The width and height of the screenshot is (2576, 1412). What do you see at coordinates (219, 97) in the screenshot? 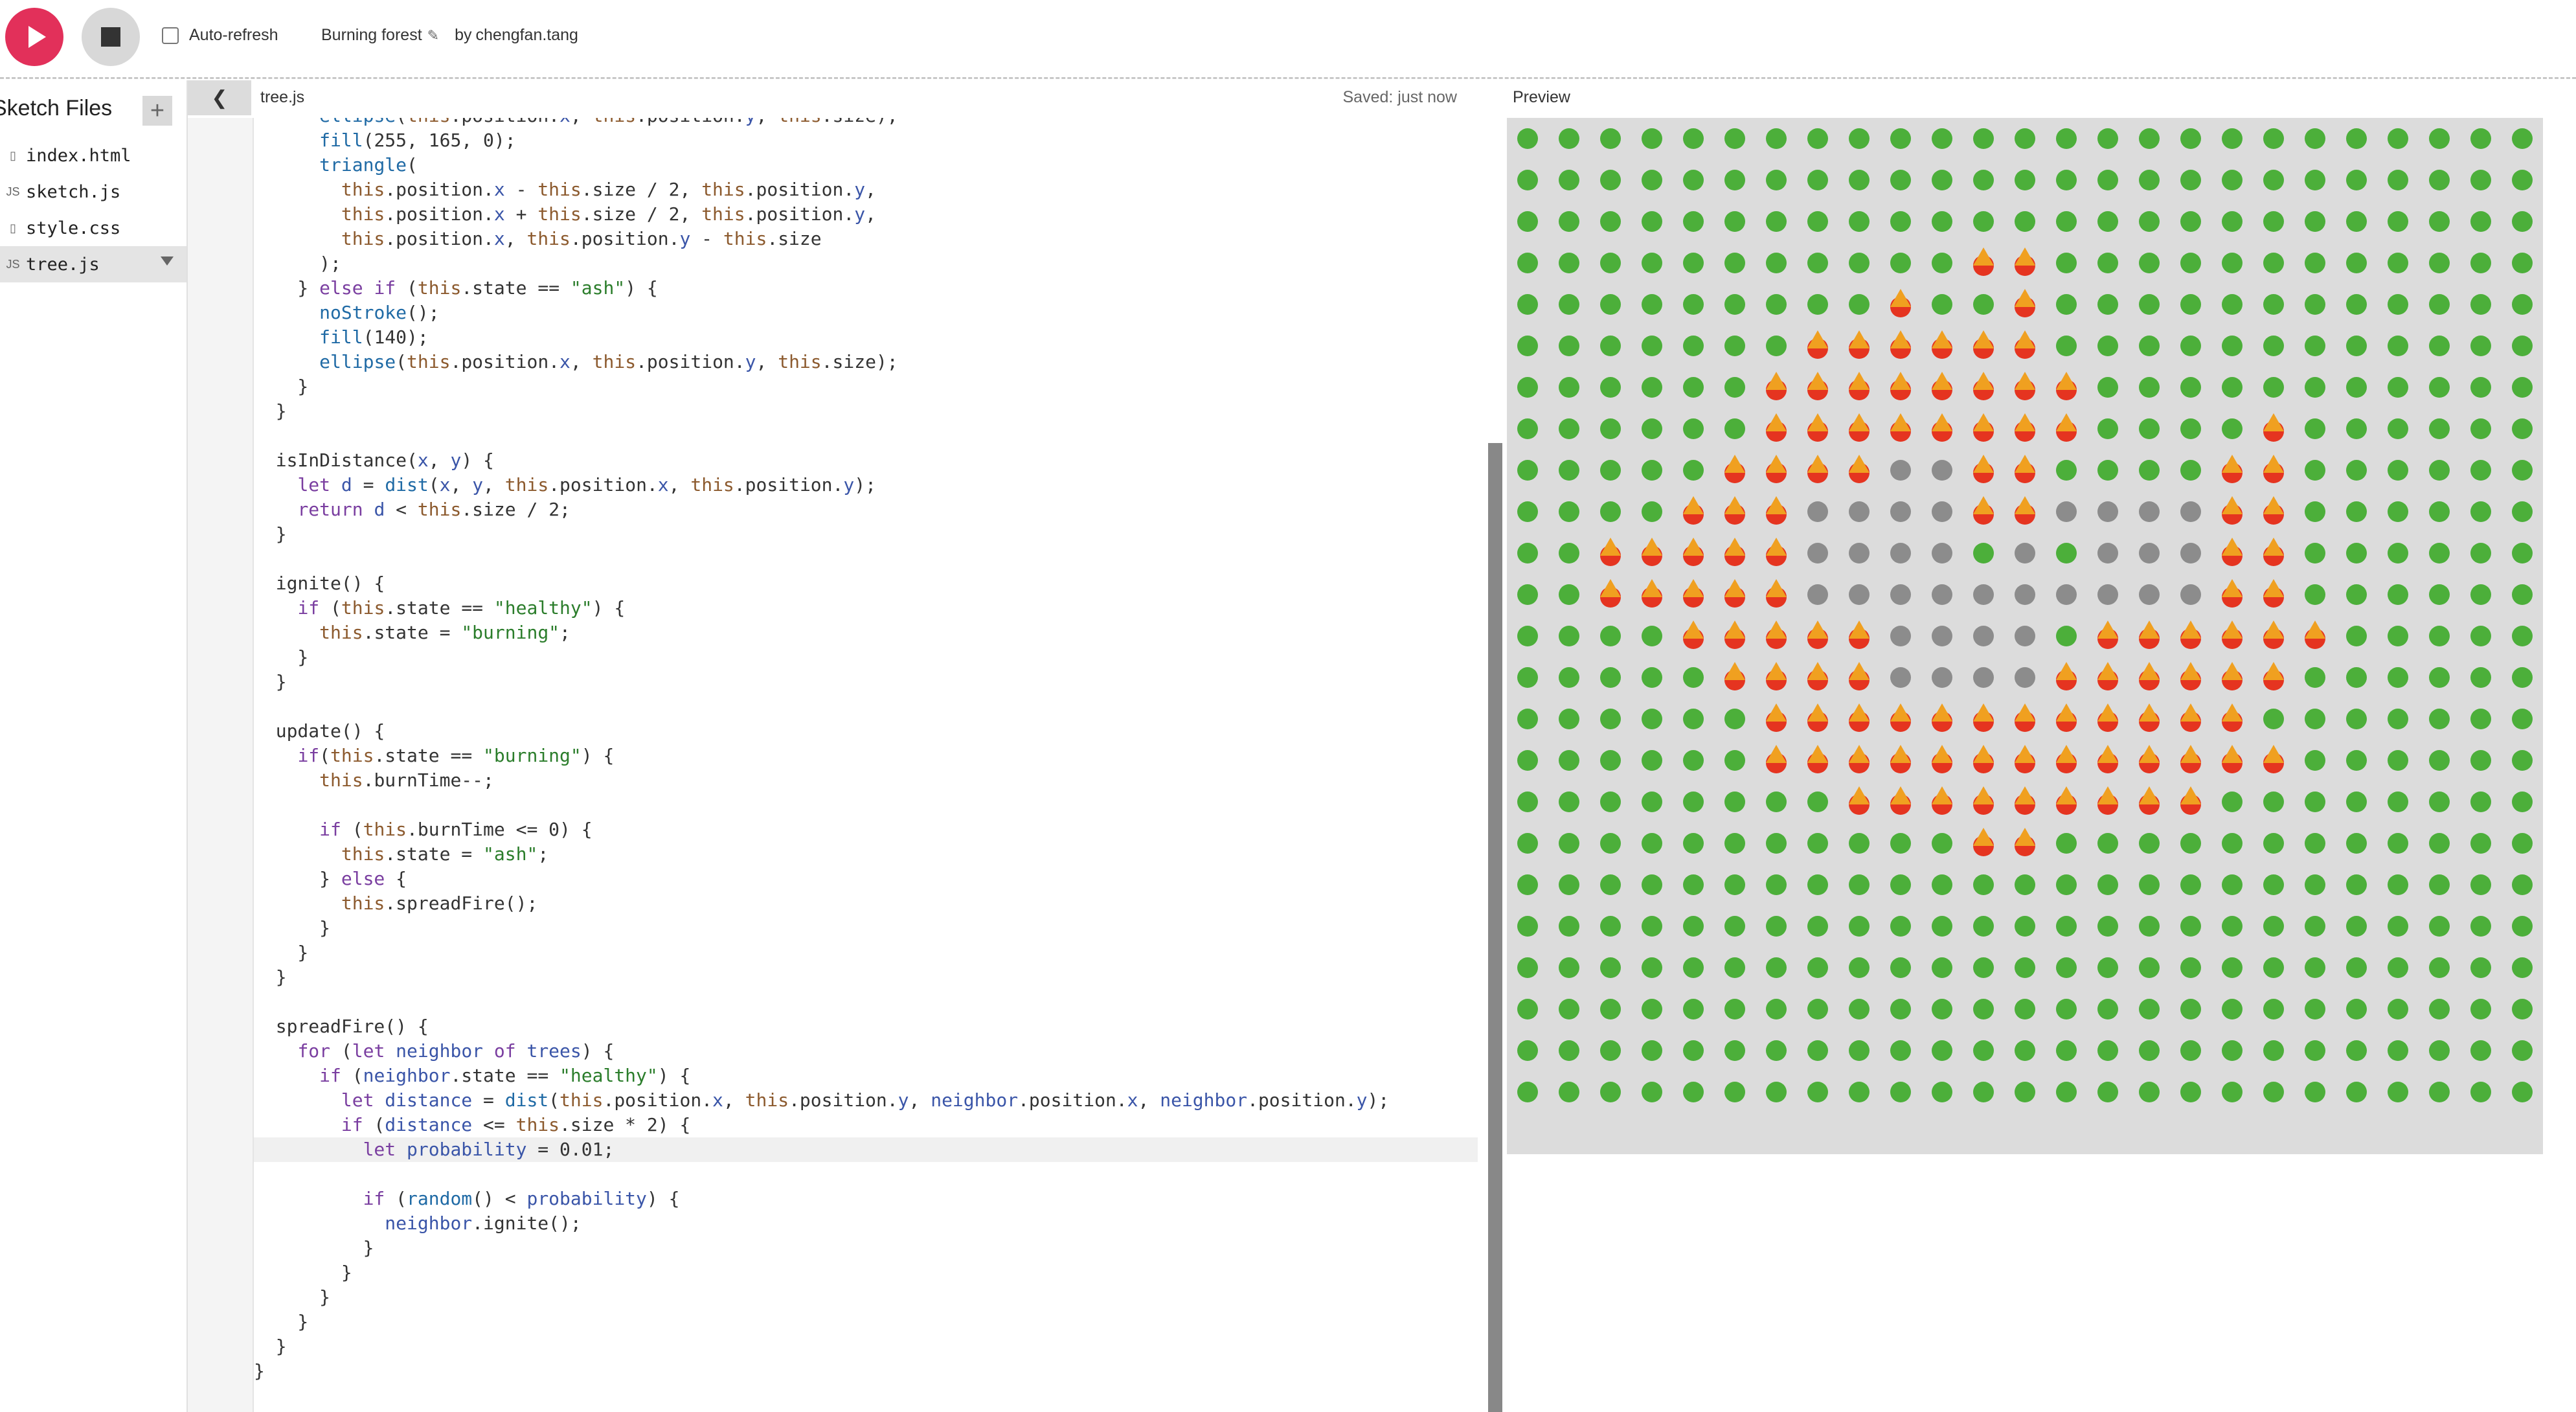
I see `collapse-sidebar-button: ❮` at bounding box center [219, 97].